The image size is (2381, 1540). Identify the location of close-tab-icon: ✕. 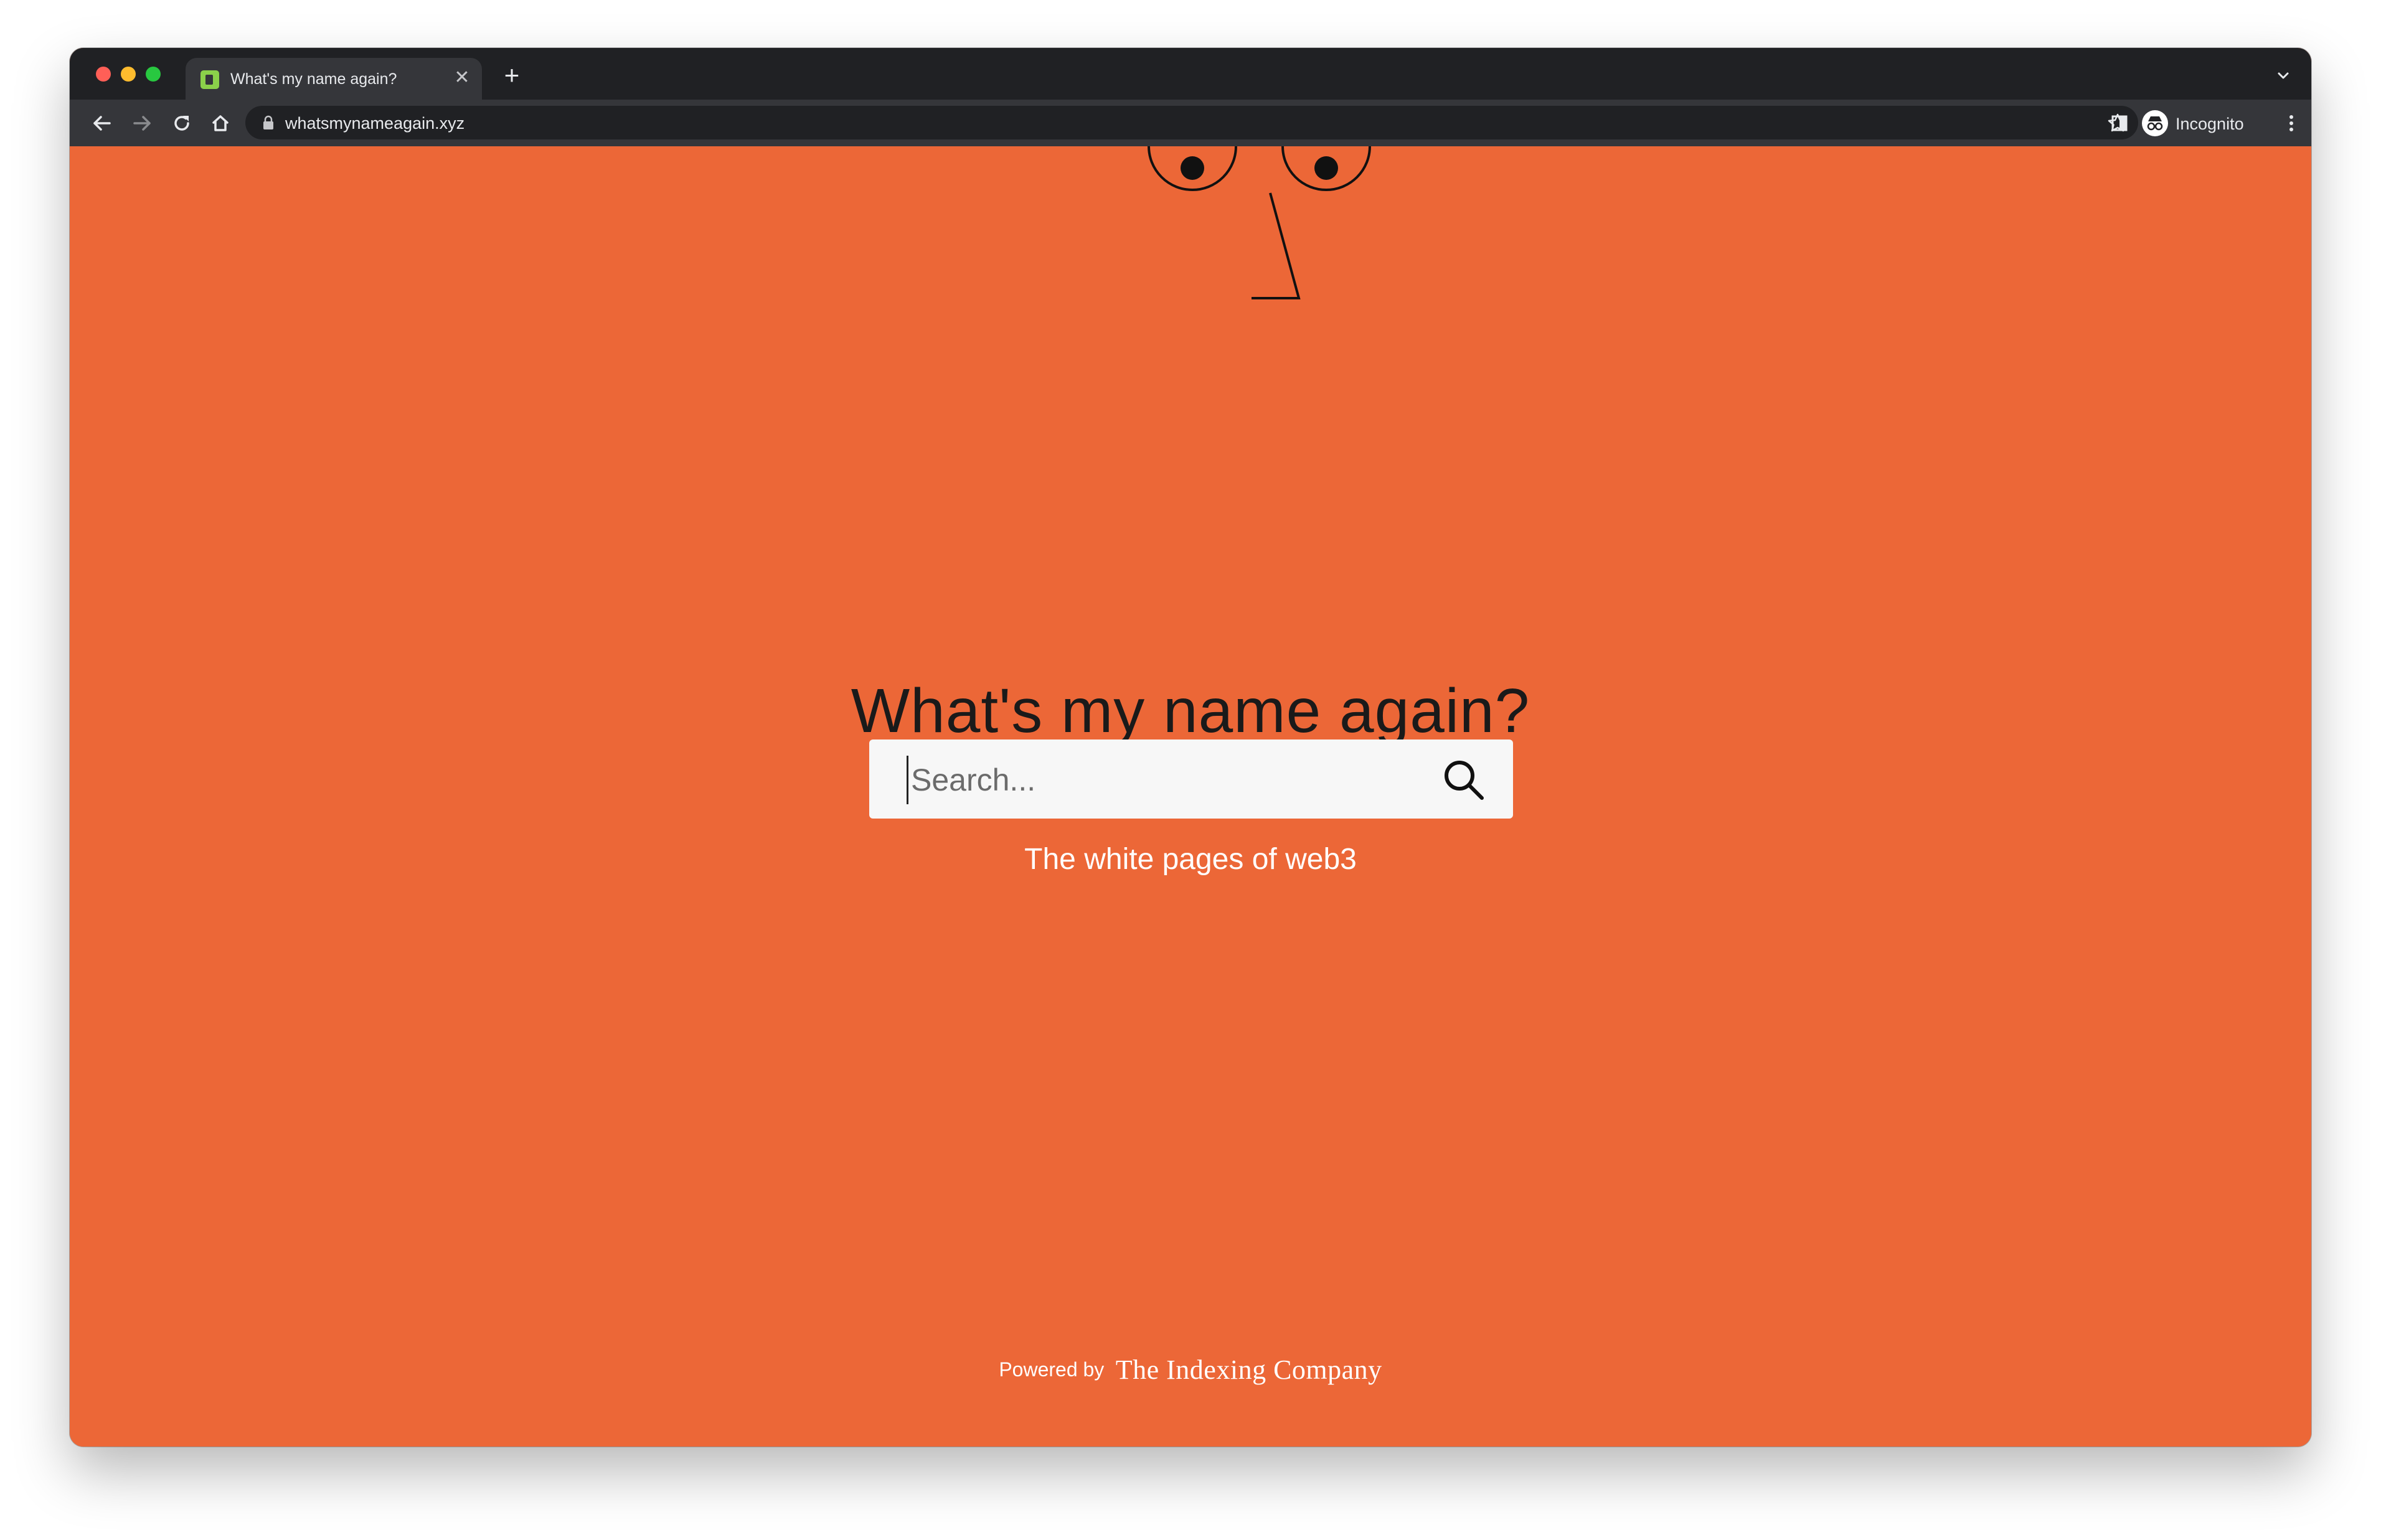
(462, 78).